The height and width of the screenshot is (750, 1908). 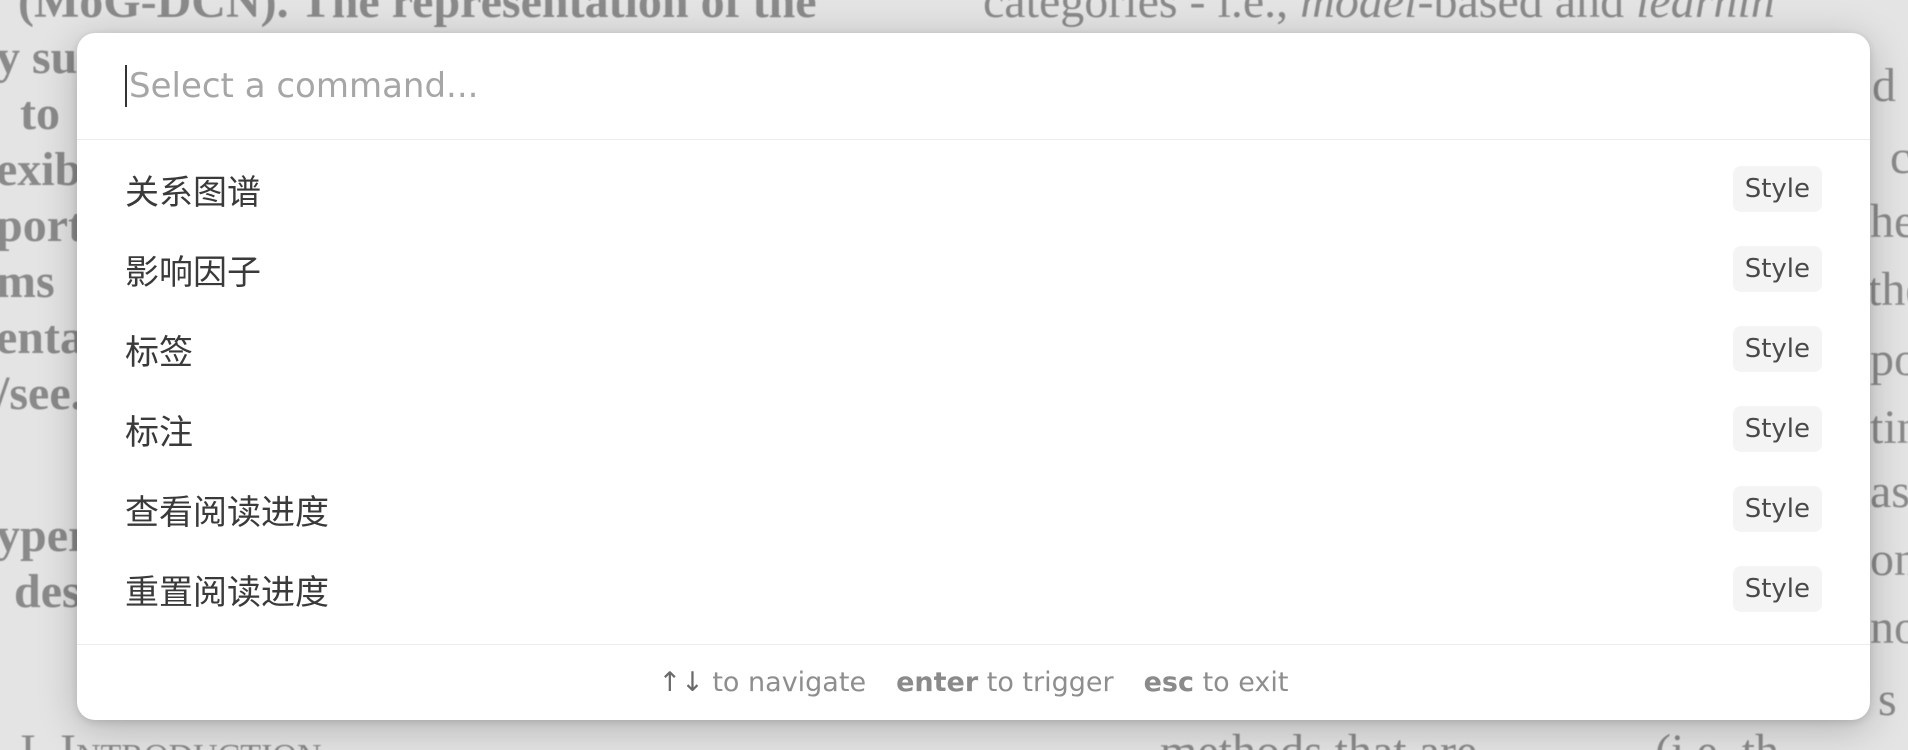 I want to click on command-item-label: 标签, so click(x=159, y=352).